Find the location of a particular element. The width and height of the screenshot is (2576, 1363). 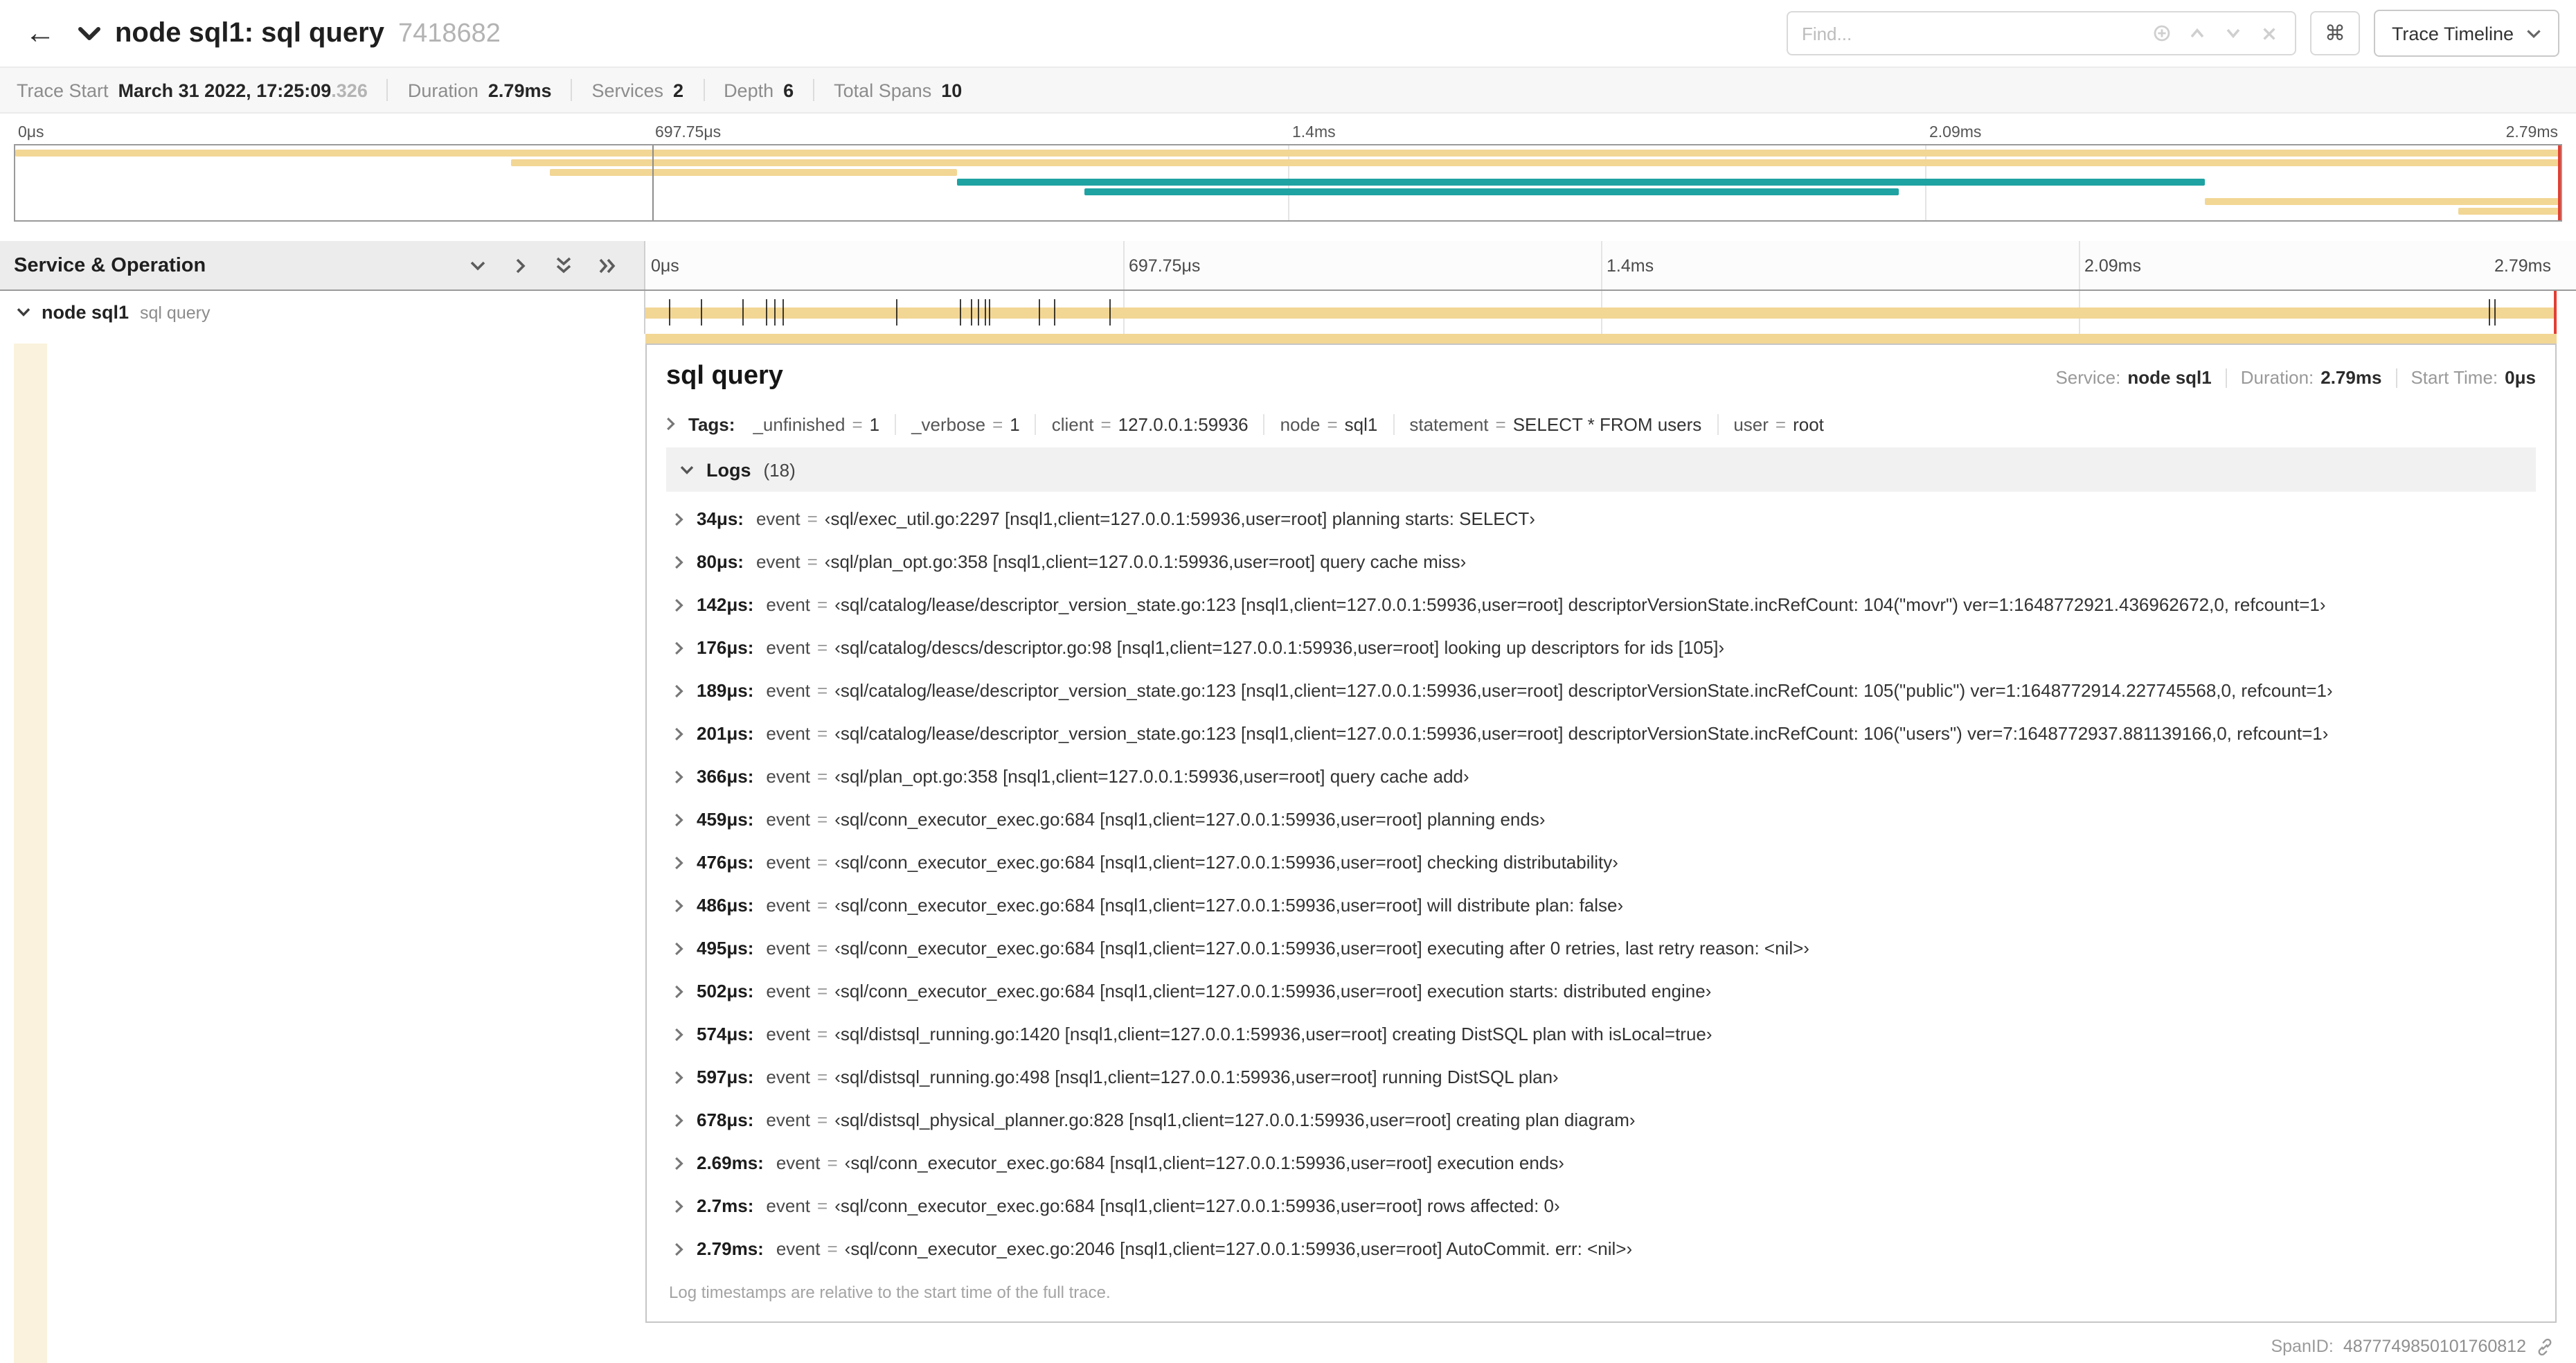

keyboard-shortcuts-button: ⌘ is located at coordinates (2334, 33).